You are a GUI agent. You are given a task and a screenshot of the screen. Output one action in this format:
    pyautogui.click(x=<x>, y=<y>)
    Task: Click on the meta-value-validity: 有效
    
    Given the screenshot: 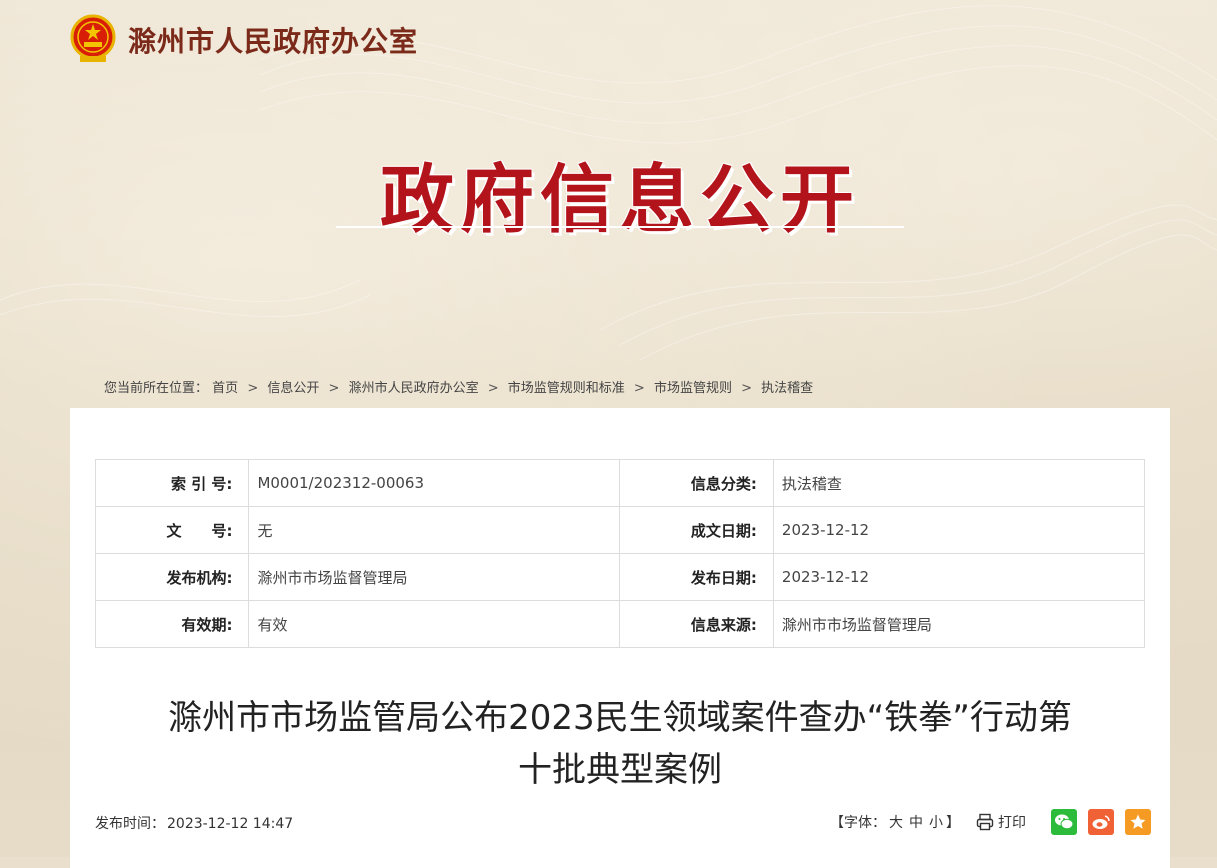 What is the action you would take?
    pyautogui.click(x=434, y=624)
    